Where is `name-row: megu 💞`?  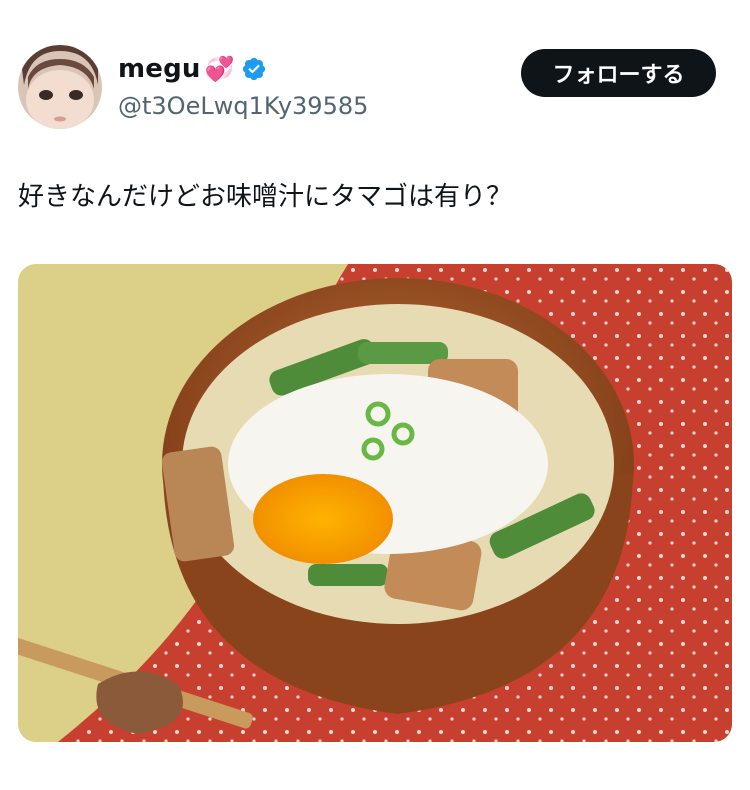
name-row: megu 💞 is located at coordinates (192, 69).